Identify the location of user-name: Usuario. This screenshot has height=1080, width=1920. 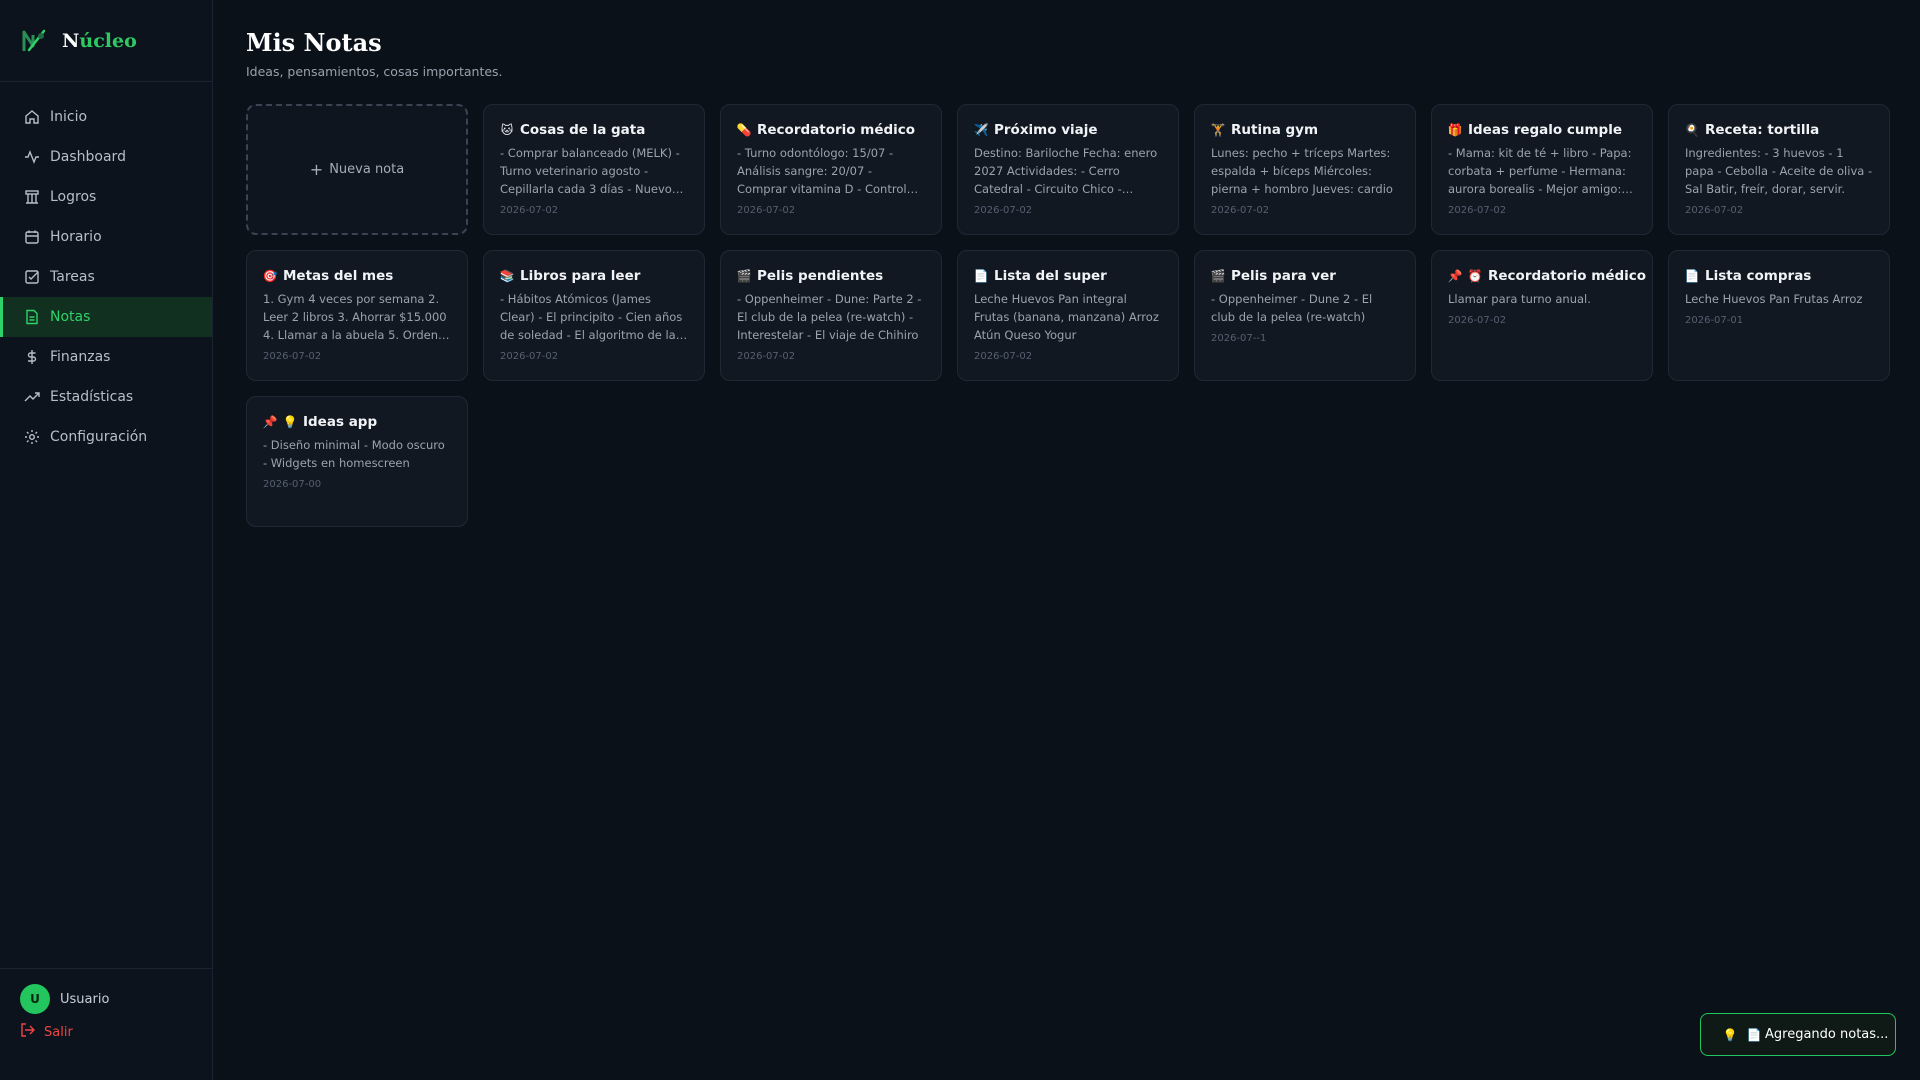
(85, 999).